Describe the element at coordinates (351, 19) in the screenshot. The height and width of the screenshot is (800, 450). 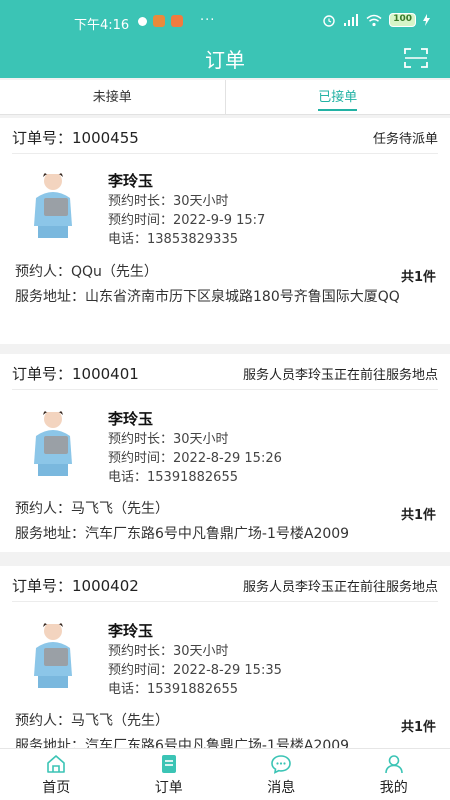
I see `signal-icon` at that location.